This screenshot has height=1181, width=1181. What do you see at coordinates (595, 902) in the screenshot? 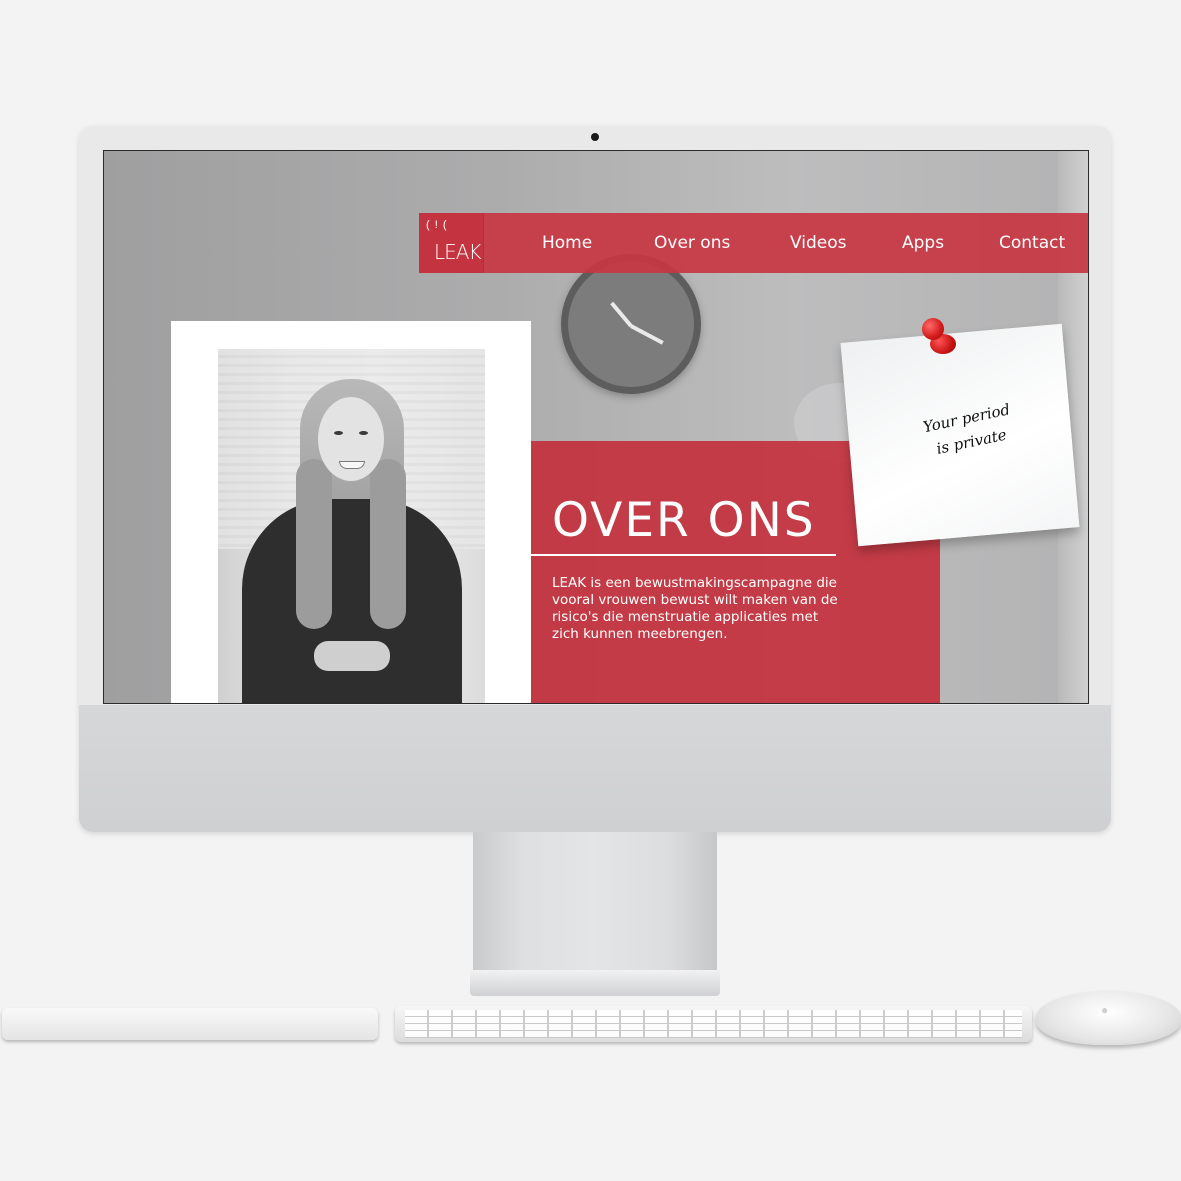
I see `imac-stand` at bounding box center [595, 902].